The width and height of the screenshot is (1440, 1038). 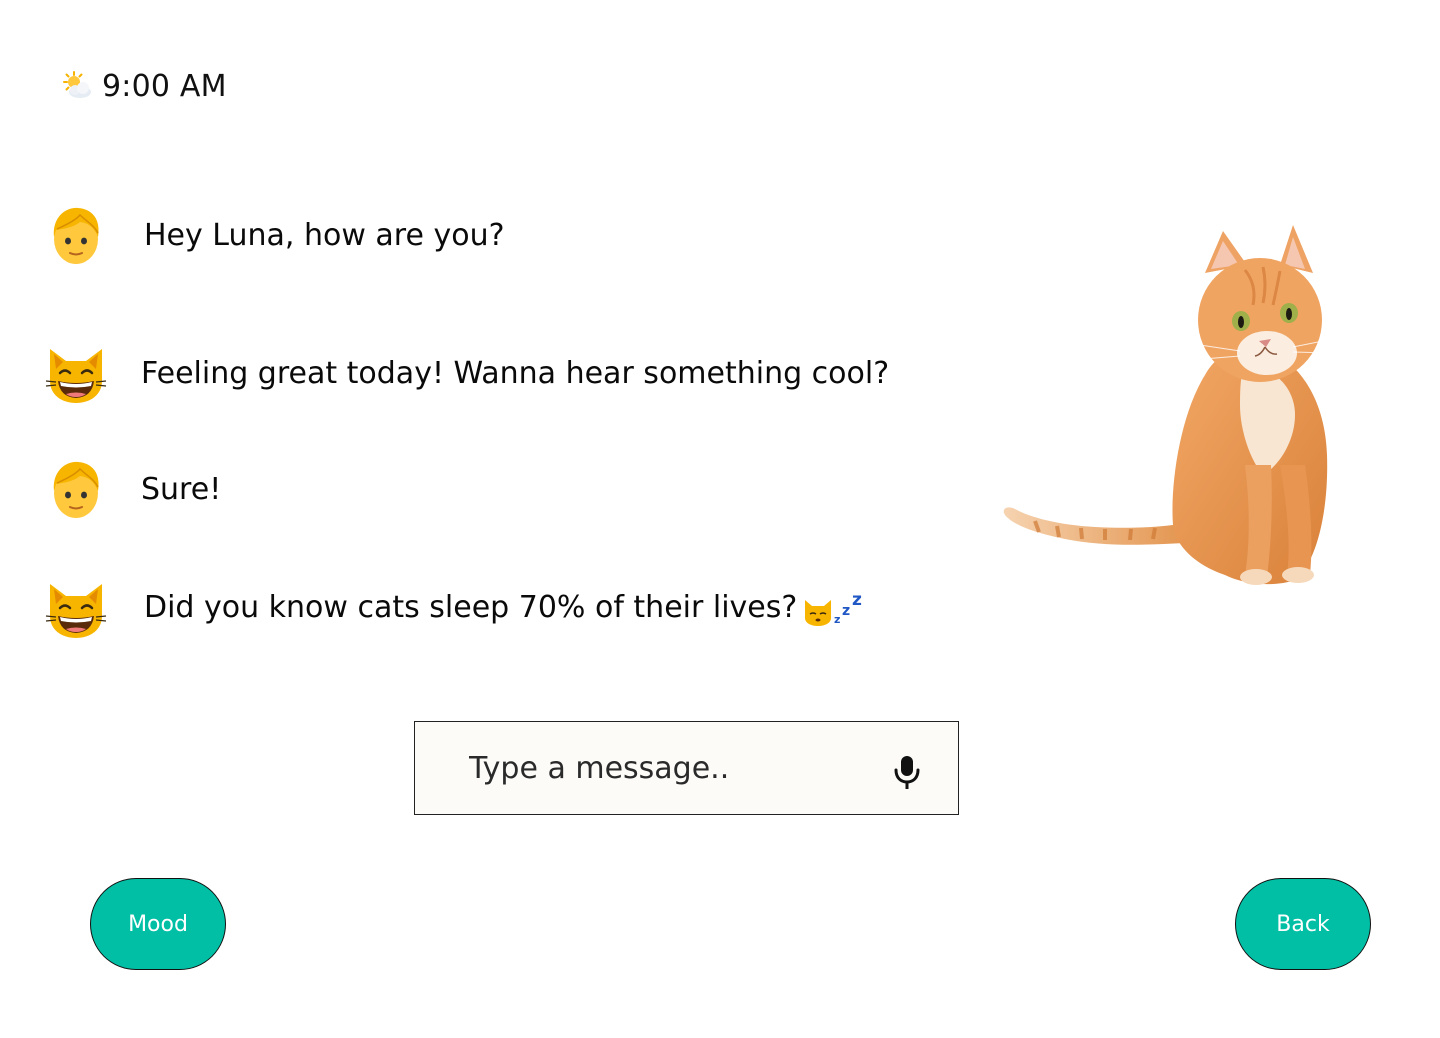 What do you see at coordinates (907, 772) in the screenshot?
I see `microphone-icon` at bounding box center [907, 772].